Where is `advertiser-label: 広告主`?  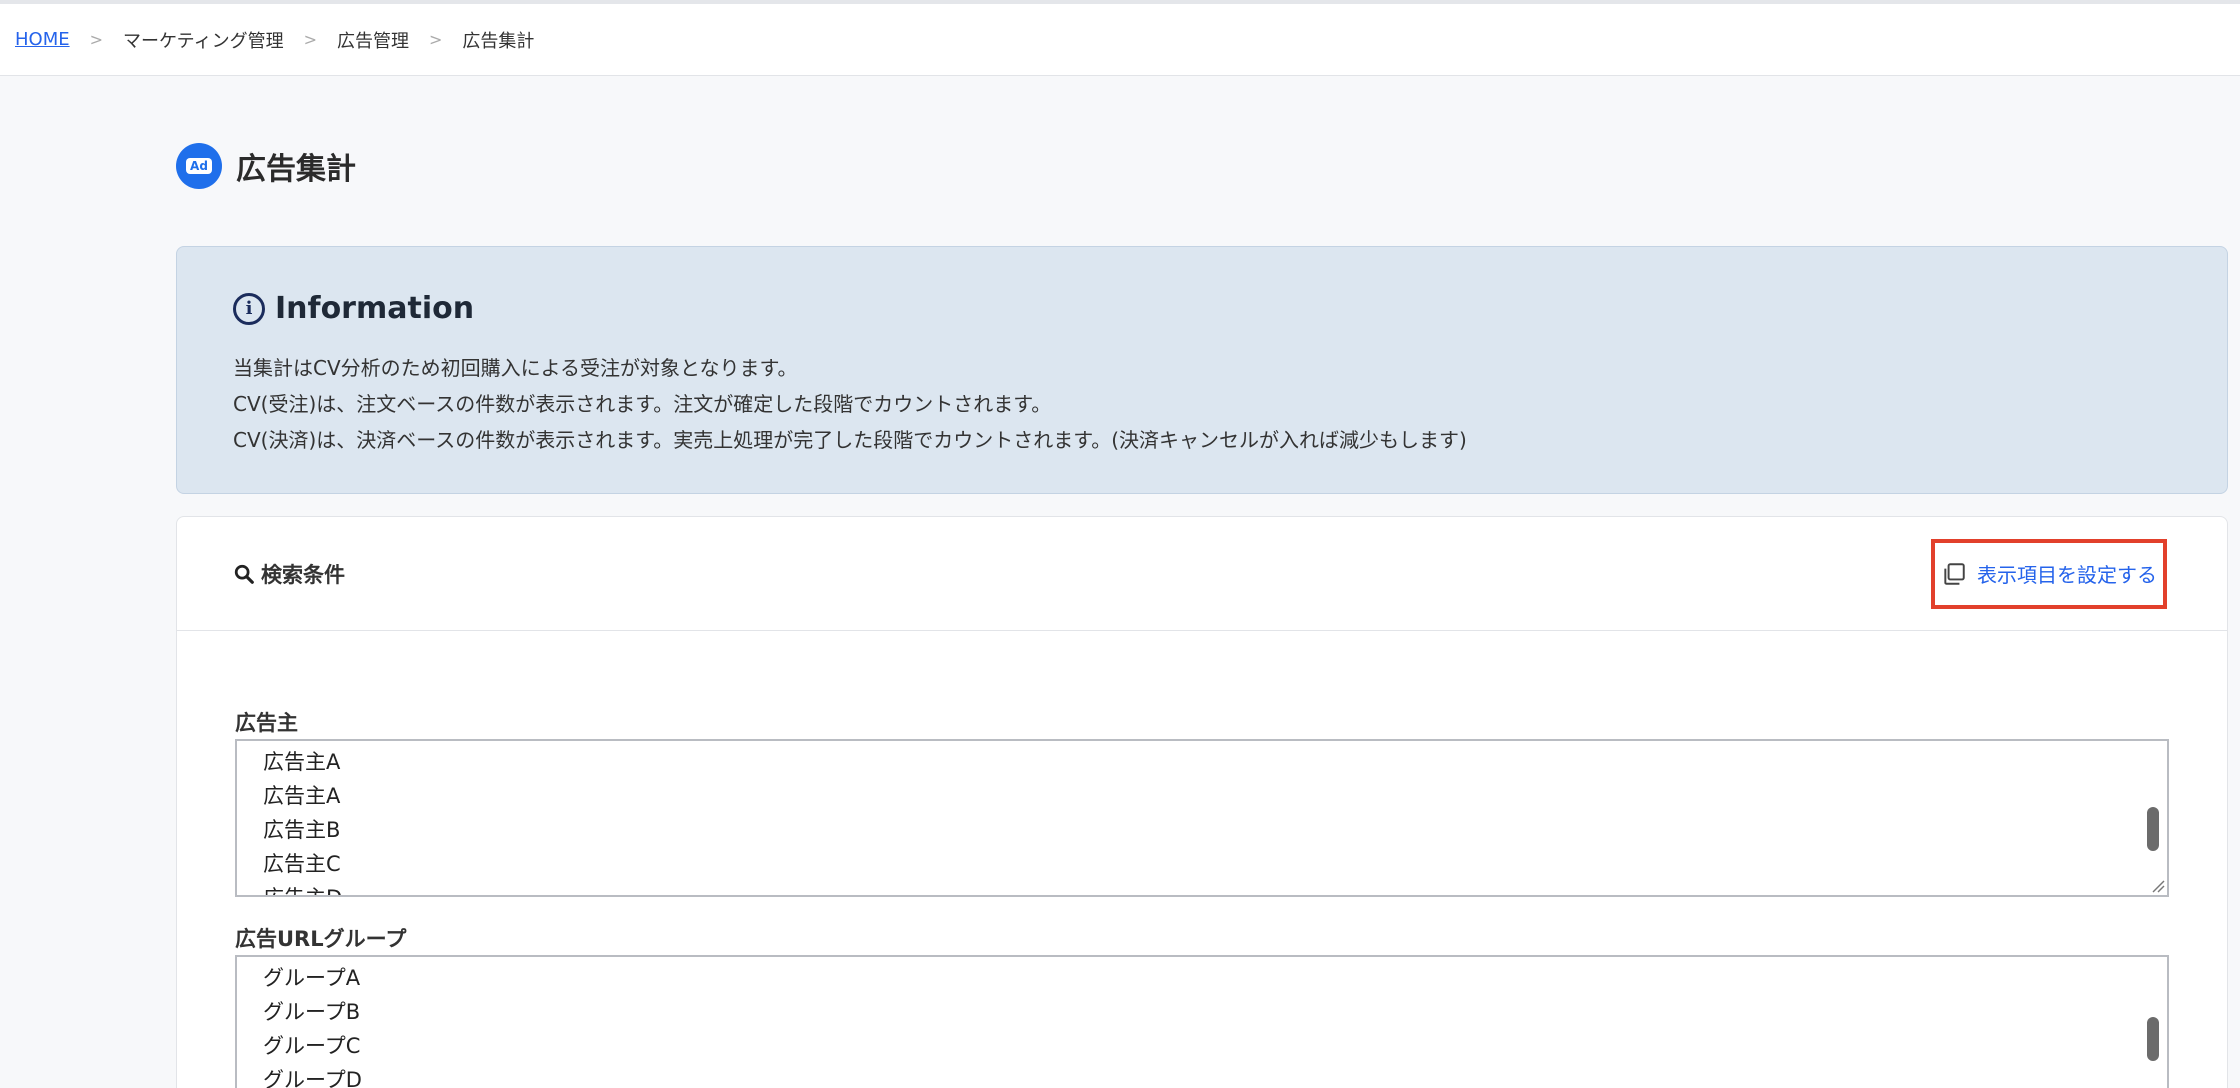 advertiser-label: 広告主 is located at coordinates (266, 723).